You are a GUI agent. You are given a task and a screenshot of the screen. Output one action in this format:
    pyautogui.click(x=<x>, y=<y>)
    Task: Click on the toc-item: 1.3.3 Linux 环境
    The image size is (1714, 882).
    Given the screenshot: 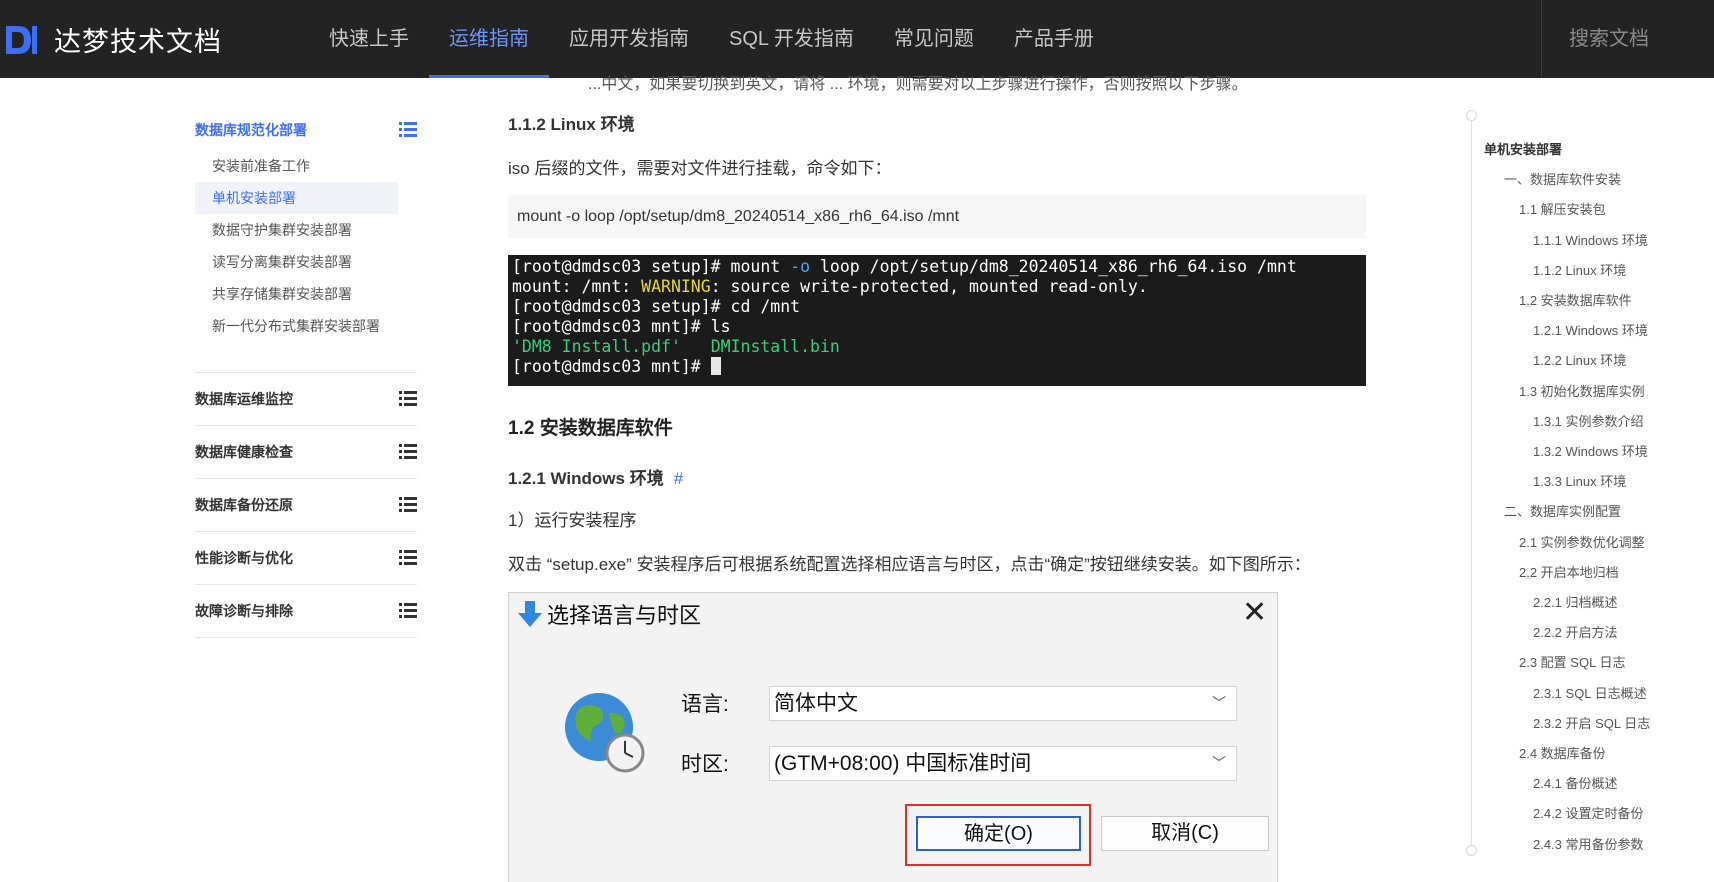 What is the action you would take?
    pyautogui.click(x=1579, y=480)
    